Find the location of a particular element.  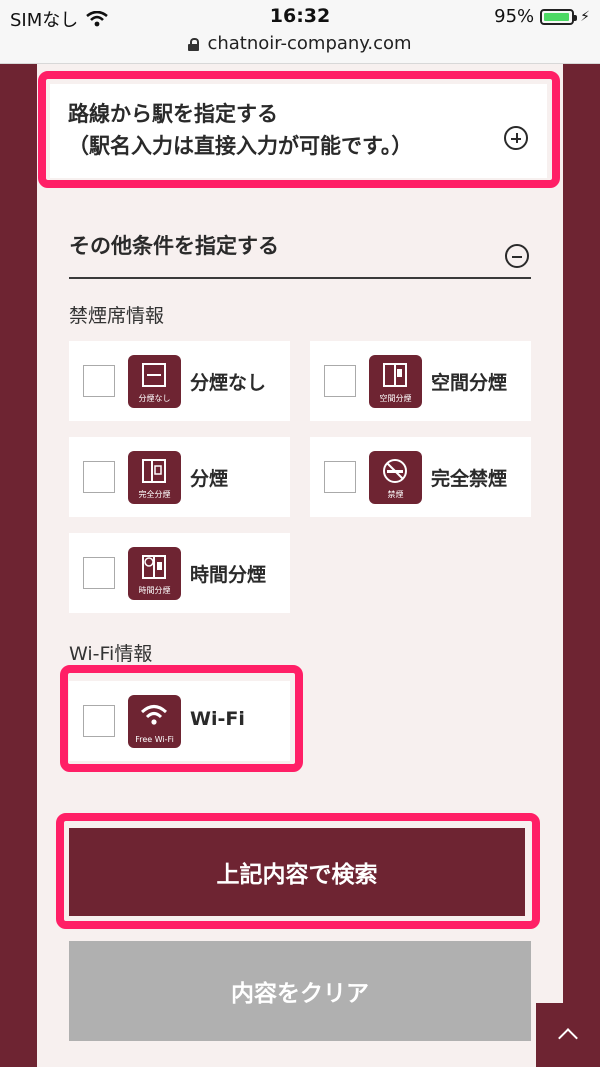

lock-icon is located at coordinates (194, 44).